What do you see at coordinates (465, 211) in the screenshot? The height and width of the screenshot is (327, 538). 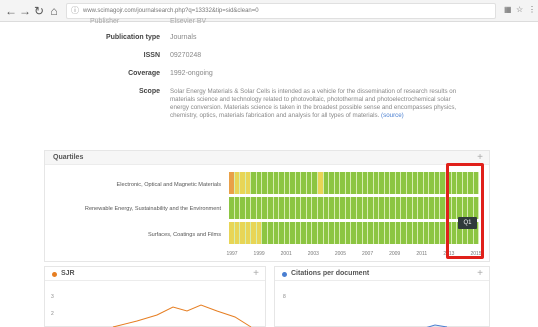 I see `highlight-annotation` at bounding box center [465, 211].